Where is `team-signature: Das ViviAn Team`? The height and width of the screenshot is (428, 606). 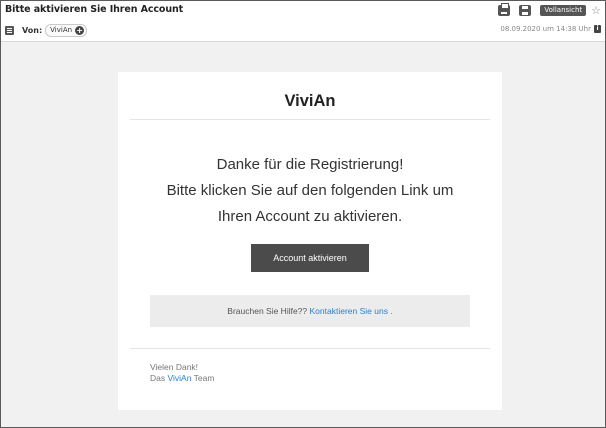 team-signature: Das ViviAn Team is located at coordinates (182, 378).